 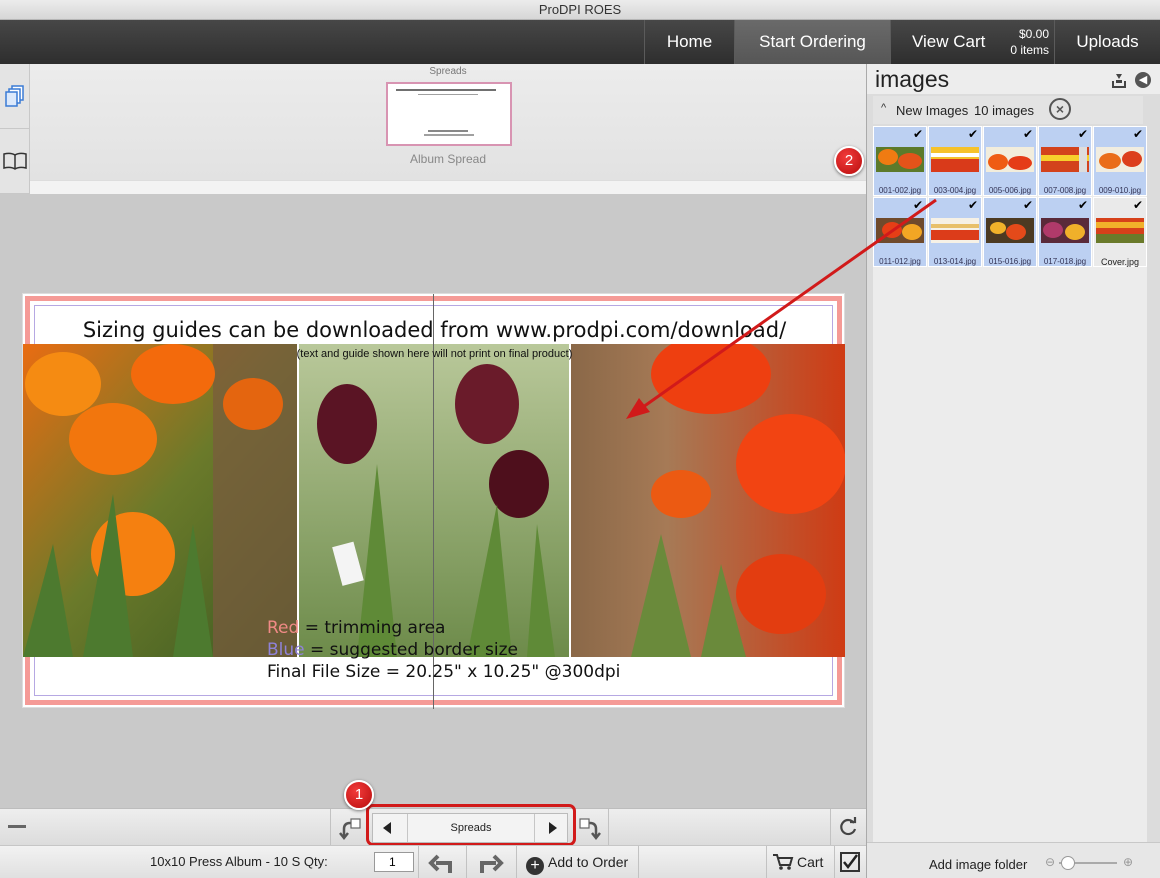 I want to click on spreads-strip-title: Spreads, so click(x=448, y=71).